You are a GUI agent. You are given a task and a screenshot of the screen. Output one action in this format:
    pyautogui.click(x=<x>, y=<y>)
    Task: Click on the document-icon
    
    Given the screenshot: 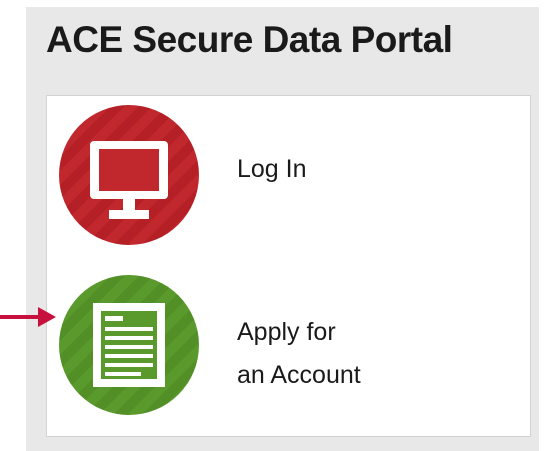 What is the action you would take?
    pyautogui.click(x=129, y=345)
    